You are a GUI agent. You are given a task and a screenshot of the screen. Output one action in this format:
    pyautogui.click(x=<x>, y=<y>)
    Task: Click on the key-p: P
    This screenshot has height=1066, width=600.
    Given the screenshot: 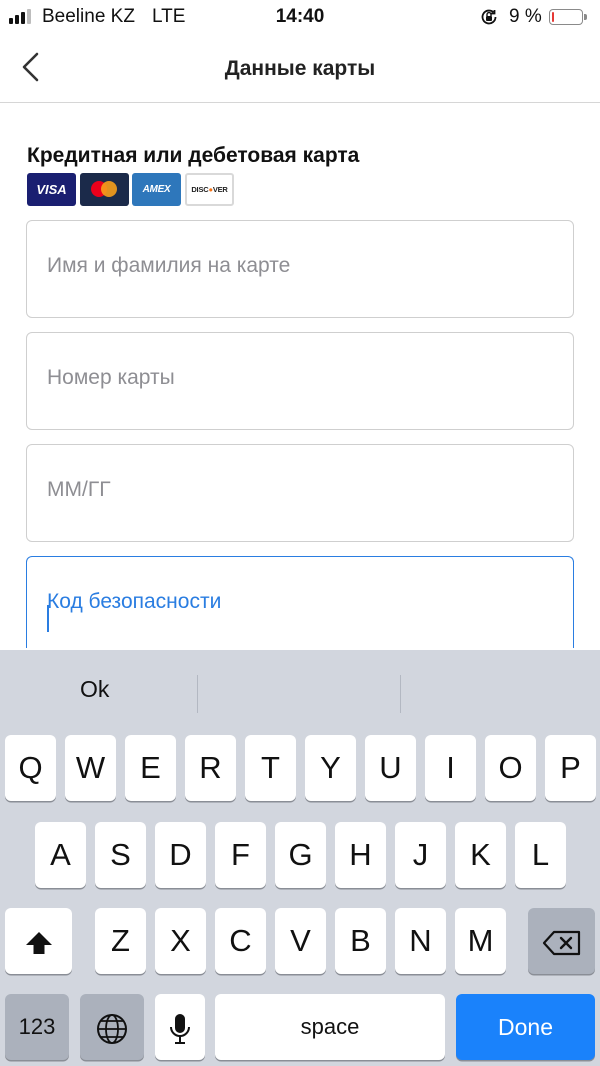 What is the action you would take?
    pyautogui.click(x=570, y=768)
    